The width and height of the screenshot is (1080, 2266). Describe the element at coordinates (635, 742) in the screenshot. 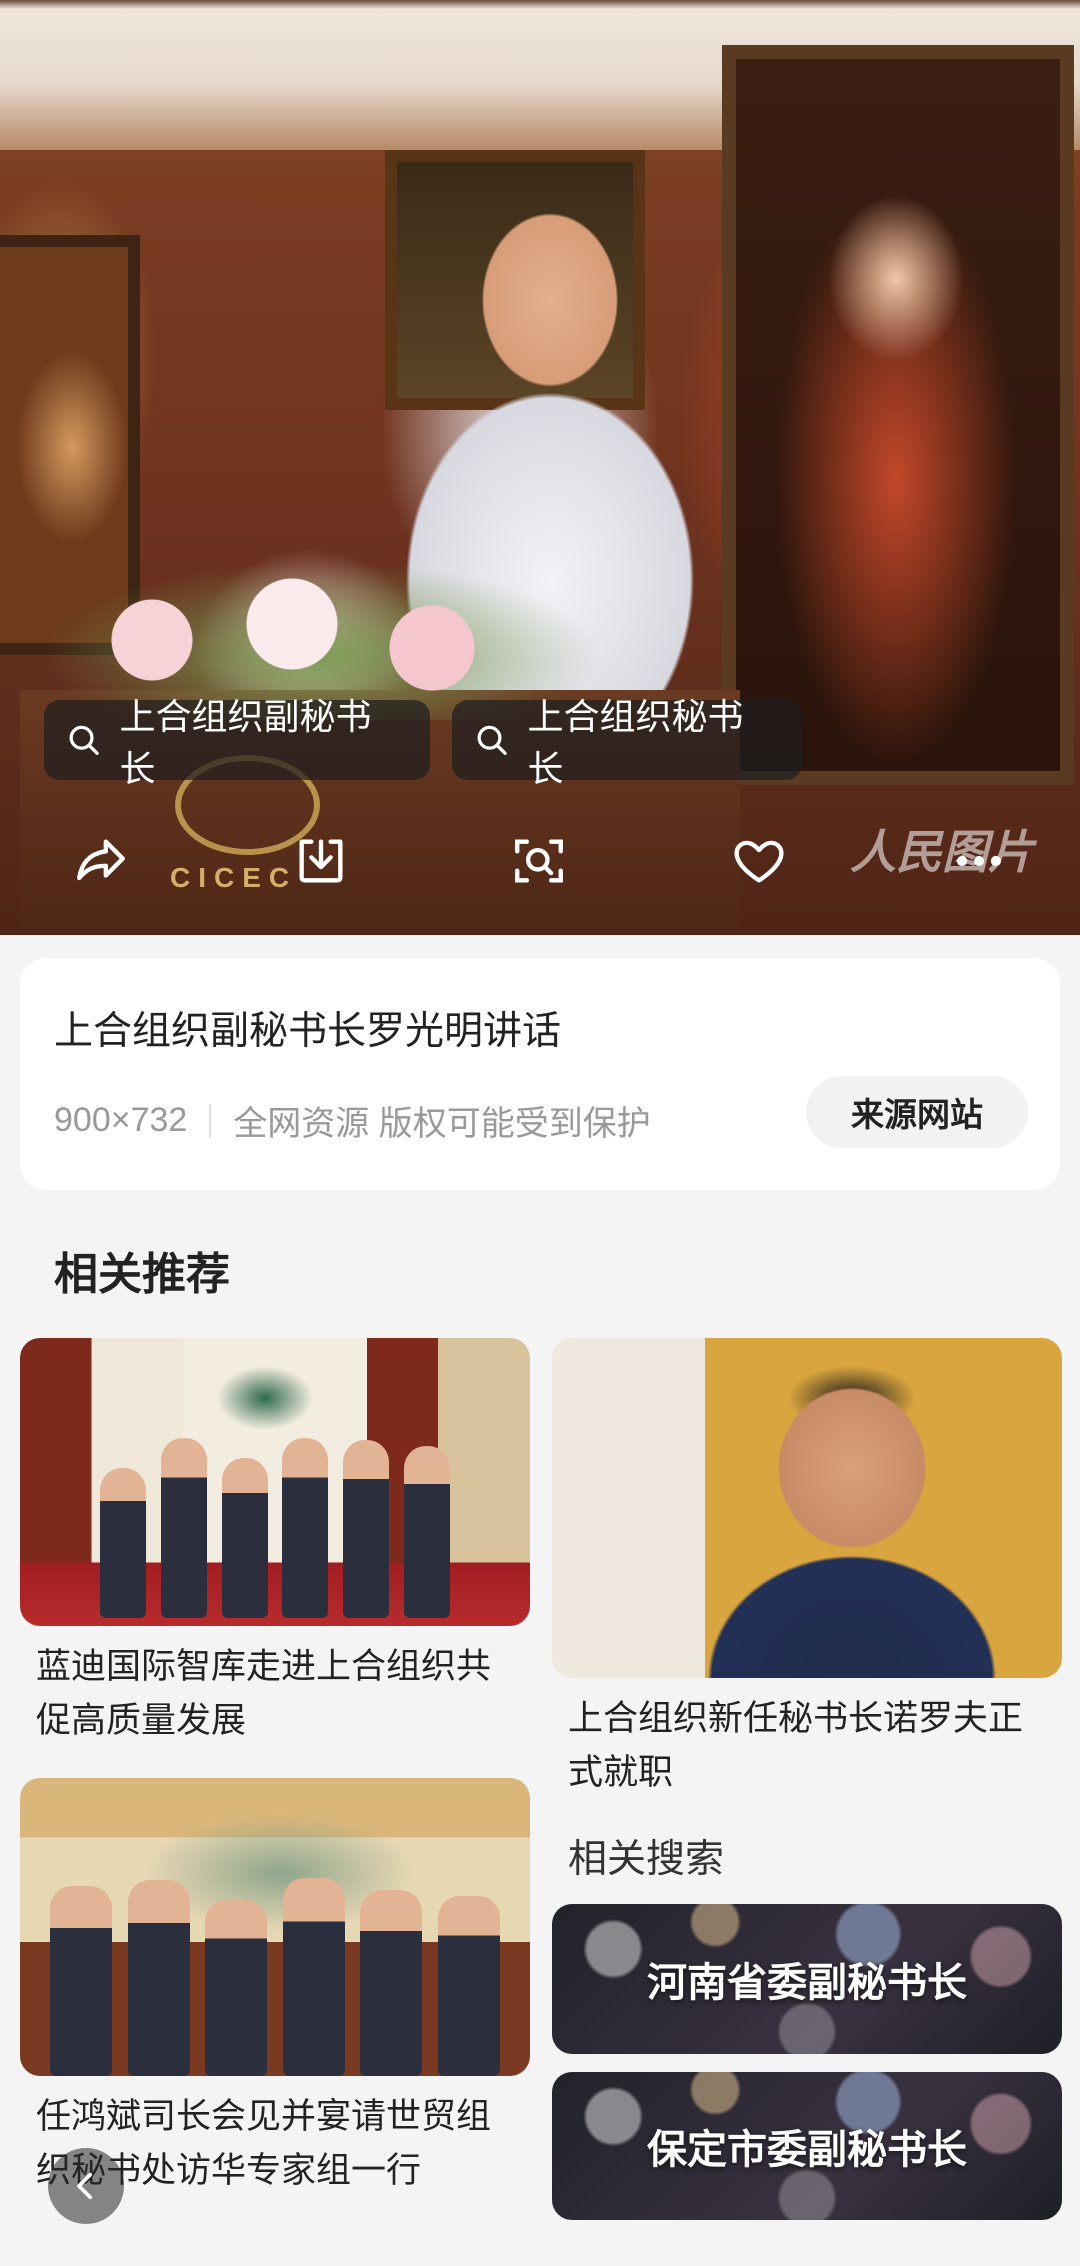

I see `search-chip-label: 上合组织秘书长` at that location.